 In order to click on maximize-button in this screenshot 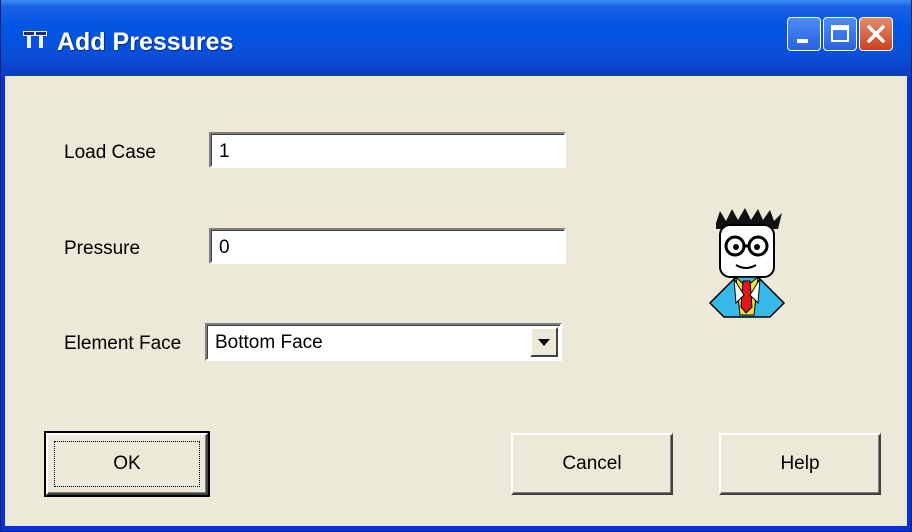, I will do `click(840, 34)`.